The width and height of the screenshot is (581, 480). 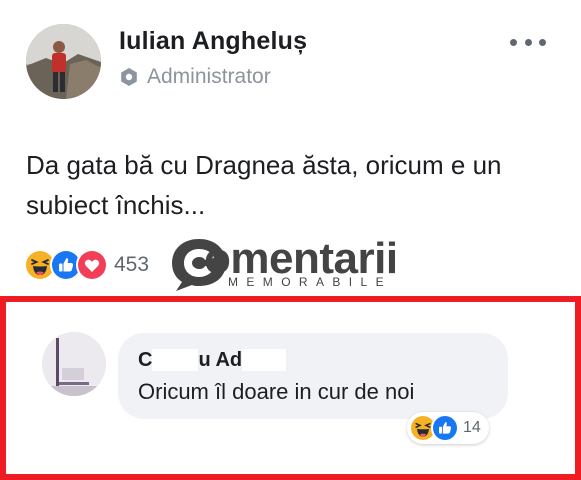 What do you see at coordinates (293, 264) in the screenshot?
I see `watermark-logo: omentarii MEMORABILE` at bounding box center [293, 264].